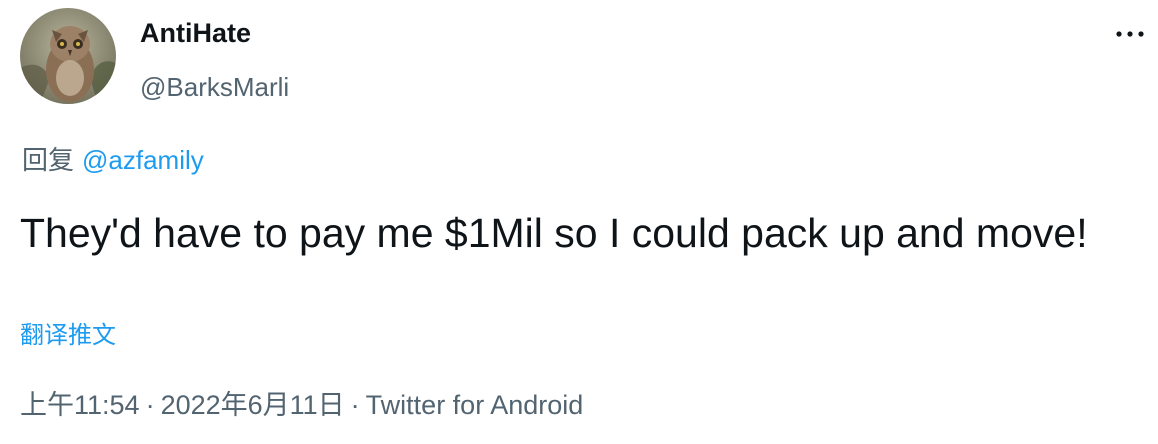  I want to click on tweet-time: 上午11:54, so click(80, 405).